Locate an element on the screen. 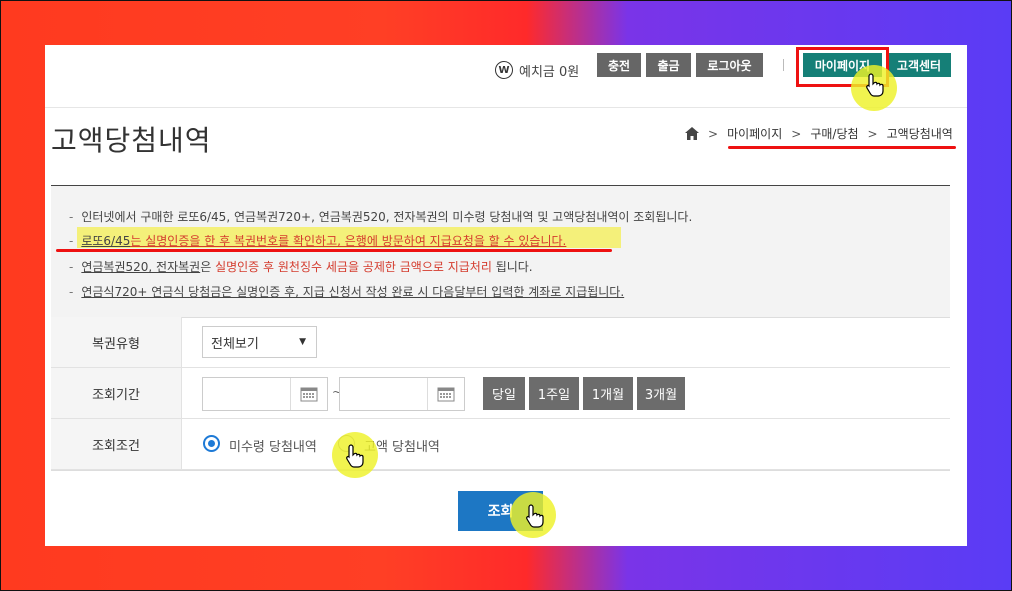  lottery-type-row: 복권유형 전체보기 ▼ is located at coordinates (500, 342).